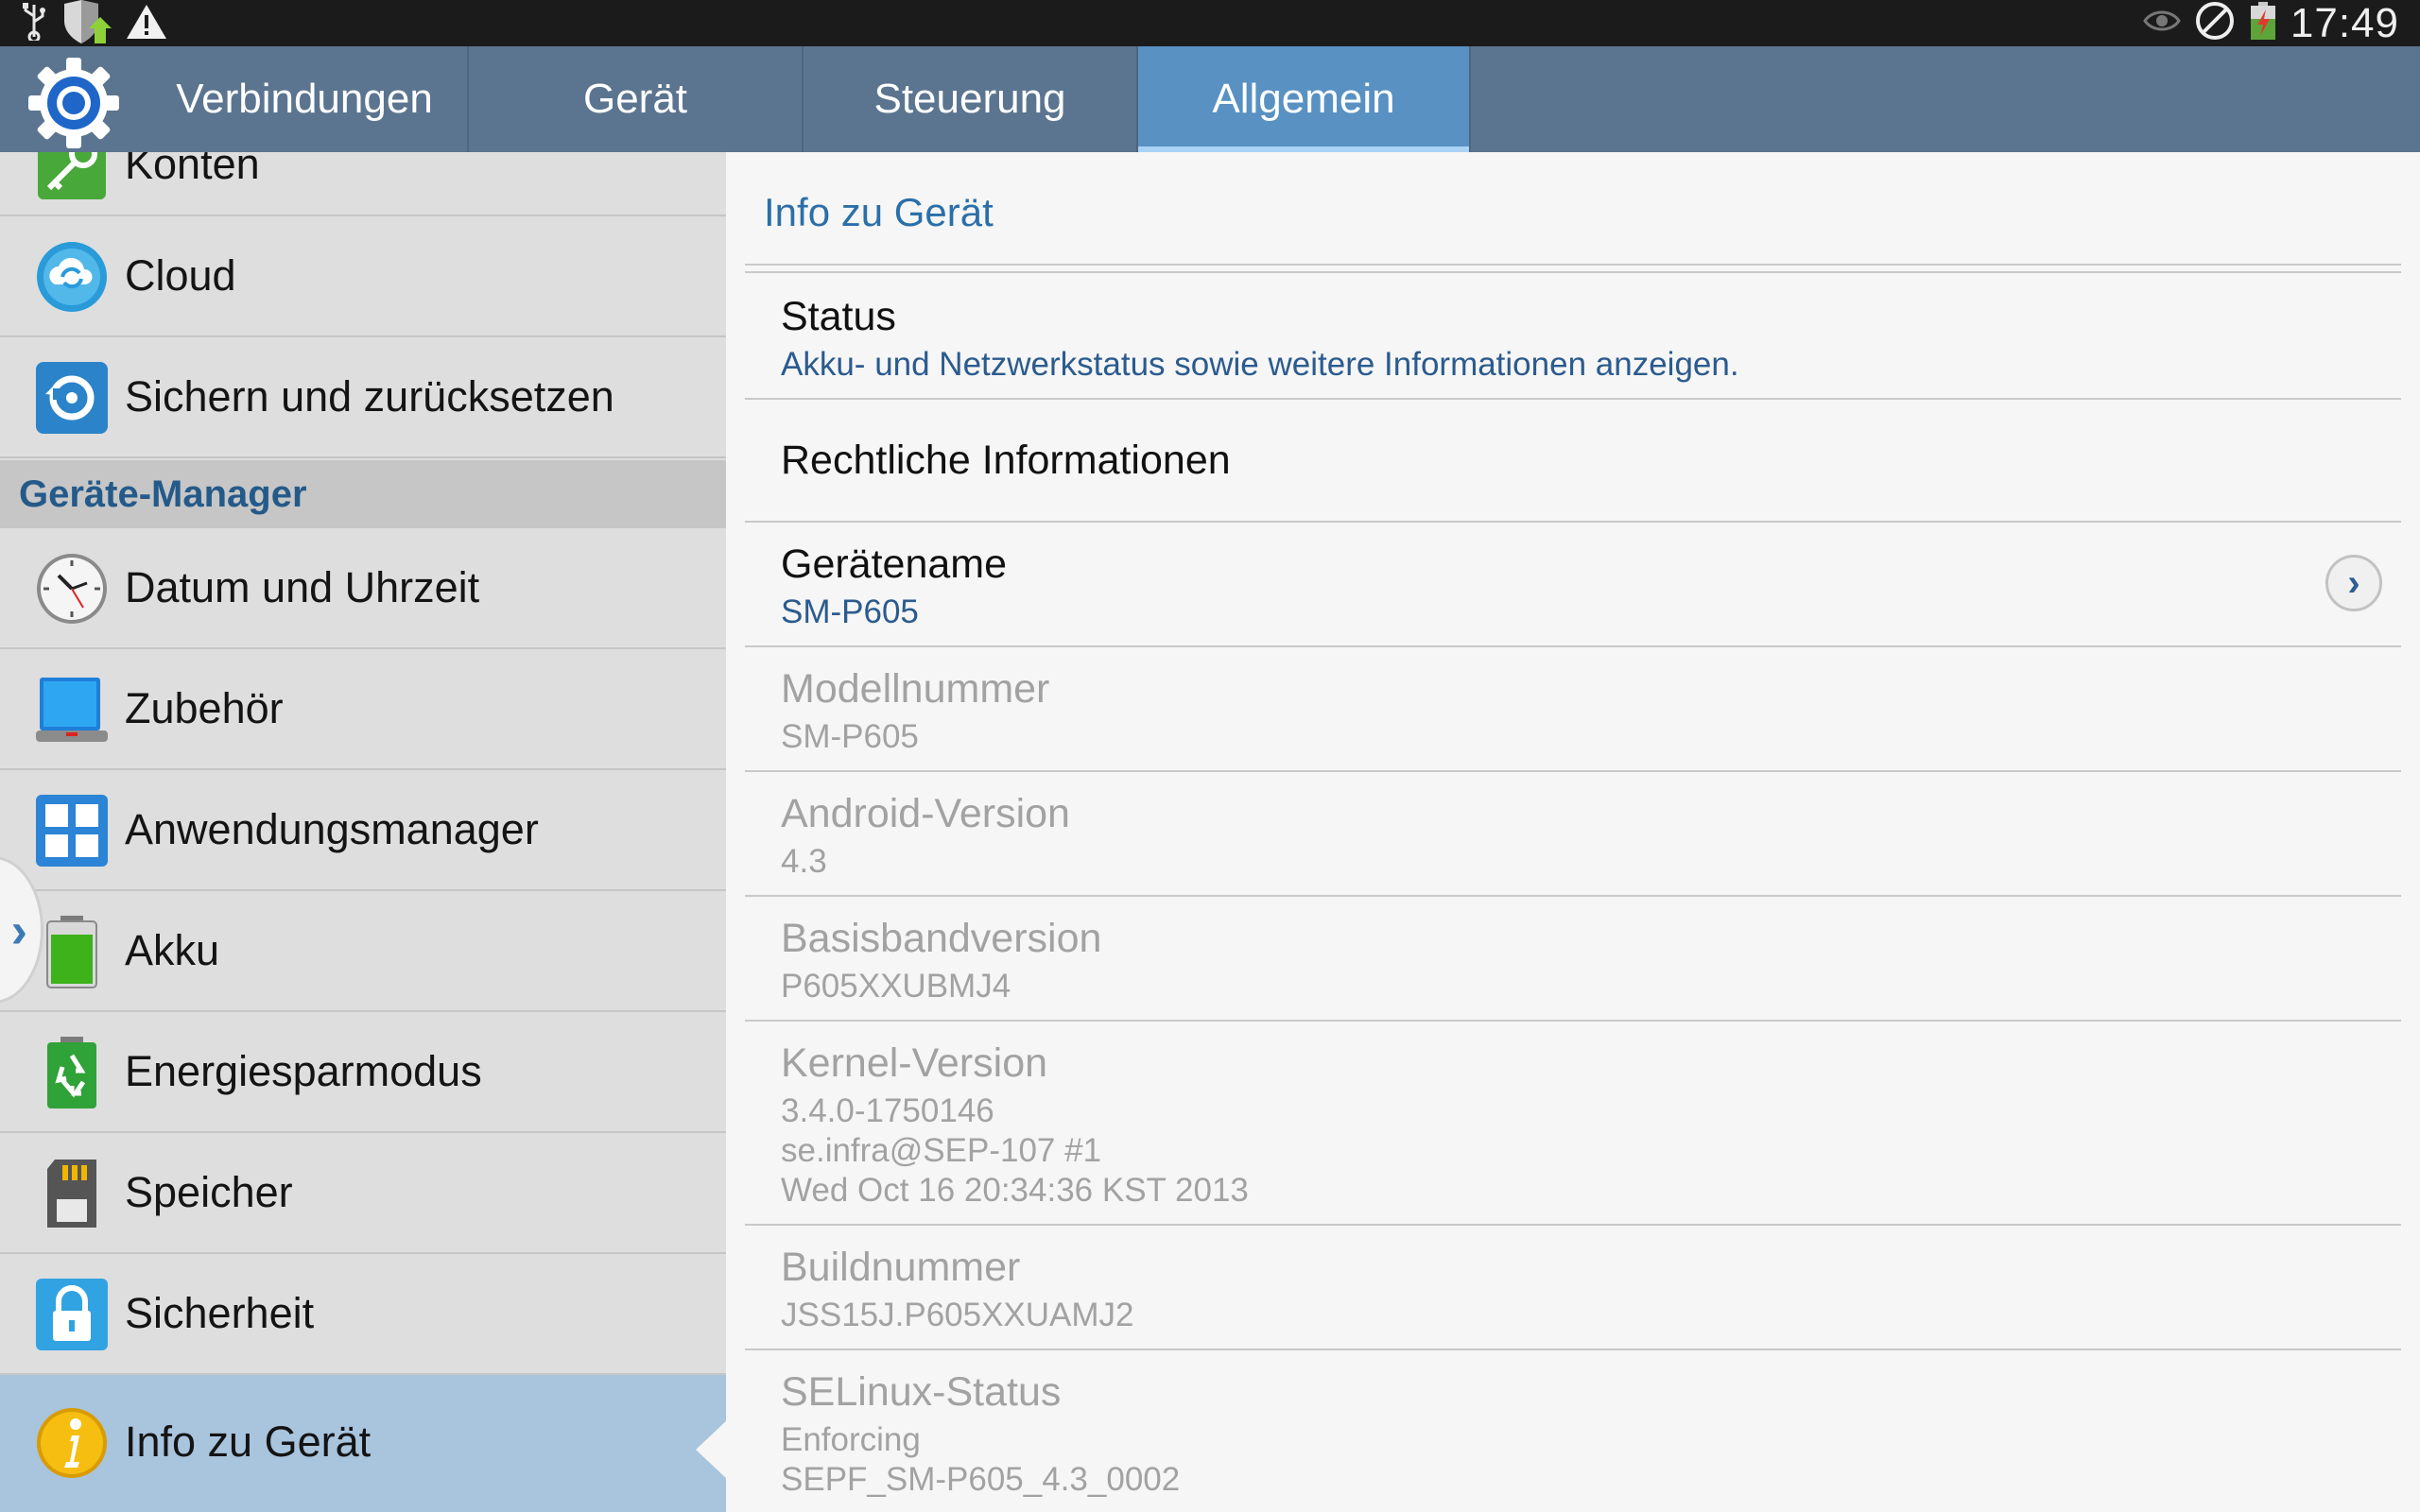  I want to click on sidebar-item-label: Konten, so click(193, 170).